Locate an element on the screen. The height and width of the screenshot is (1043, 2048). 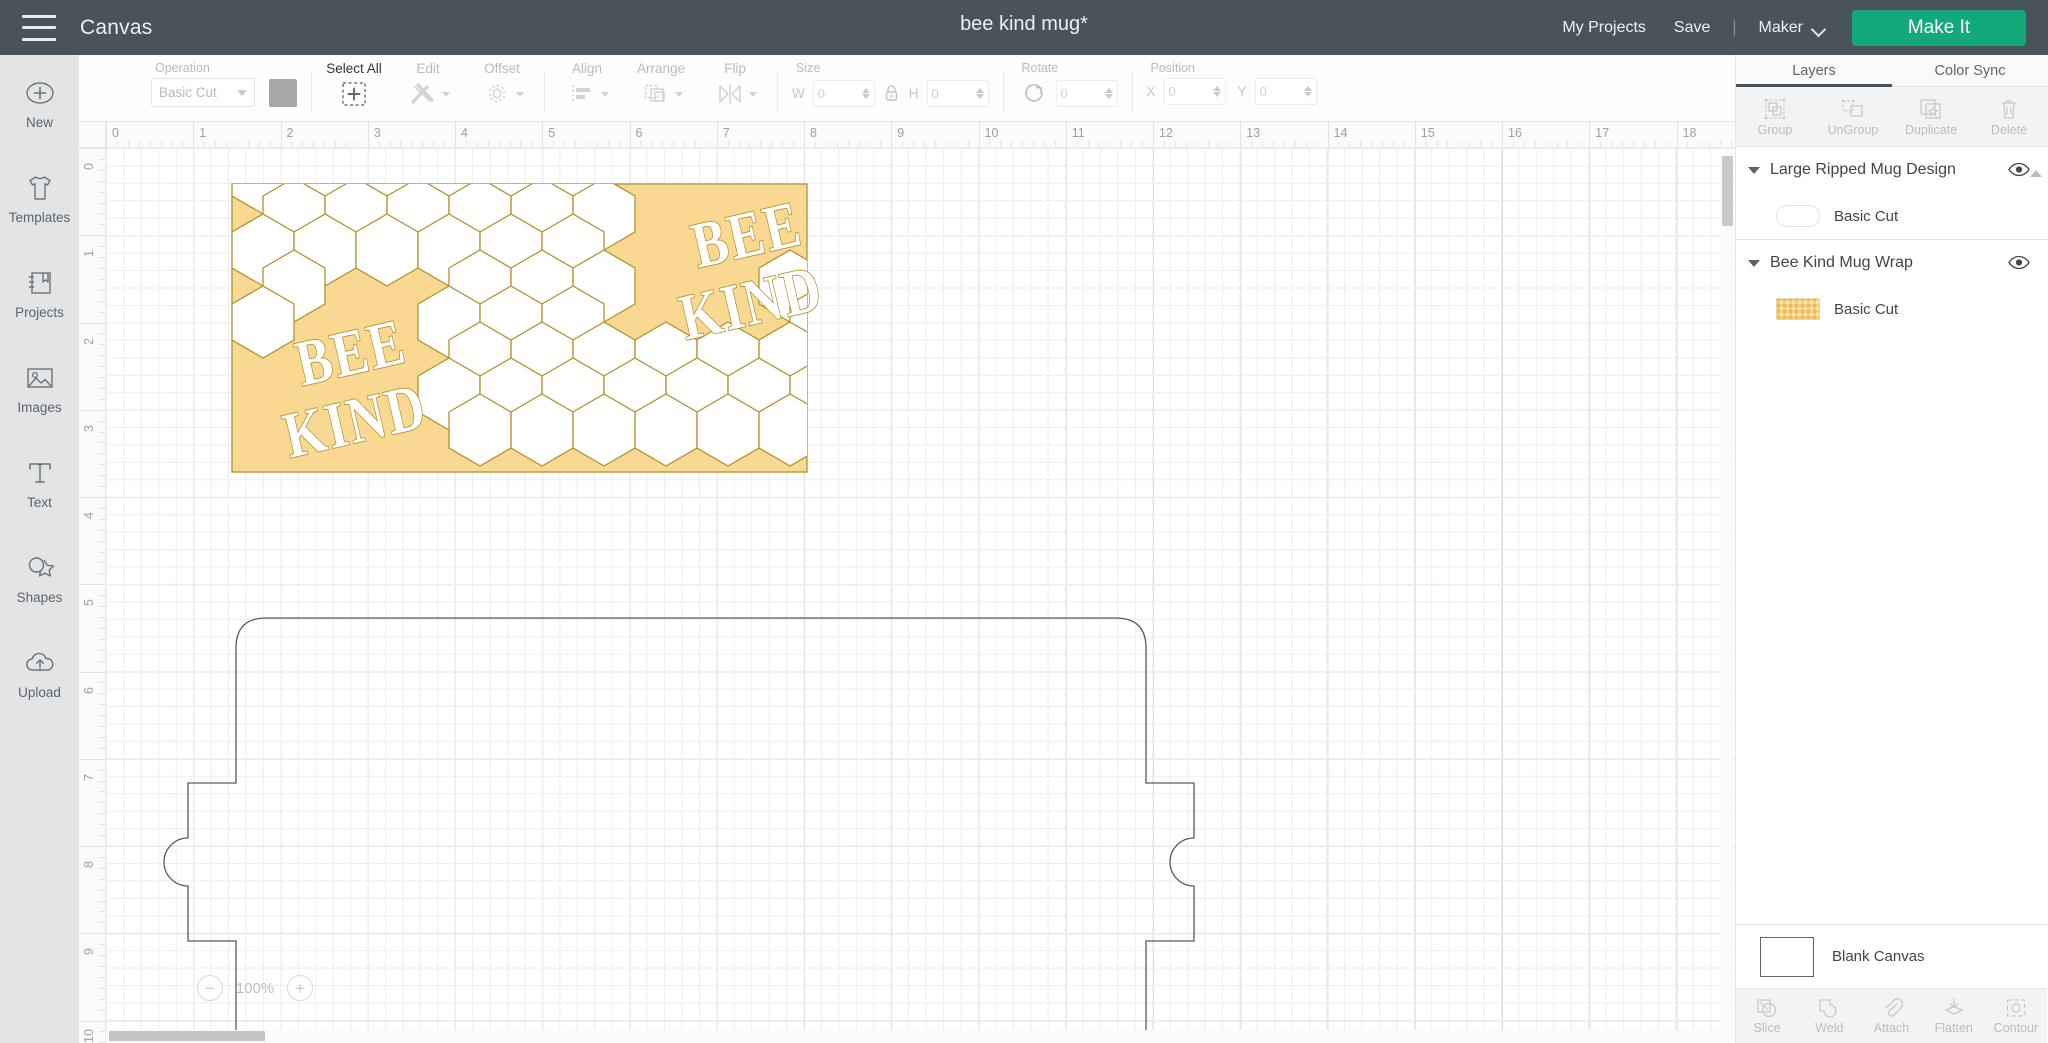
canvas-vertical-scroll-thumb is located at coordinates (1727, 191).